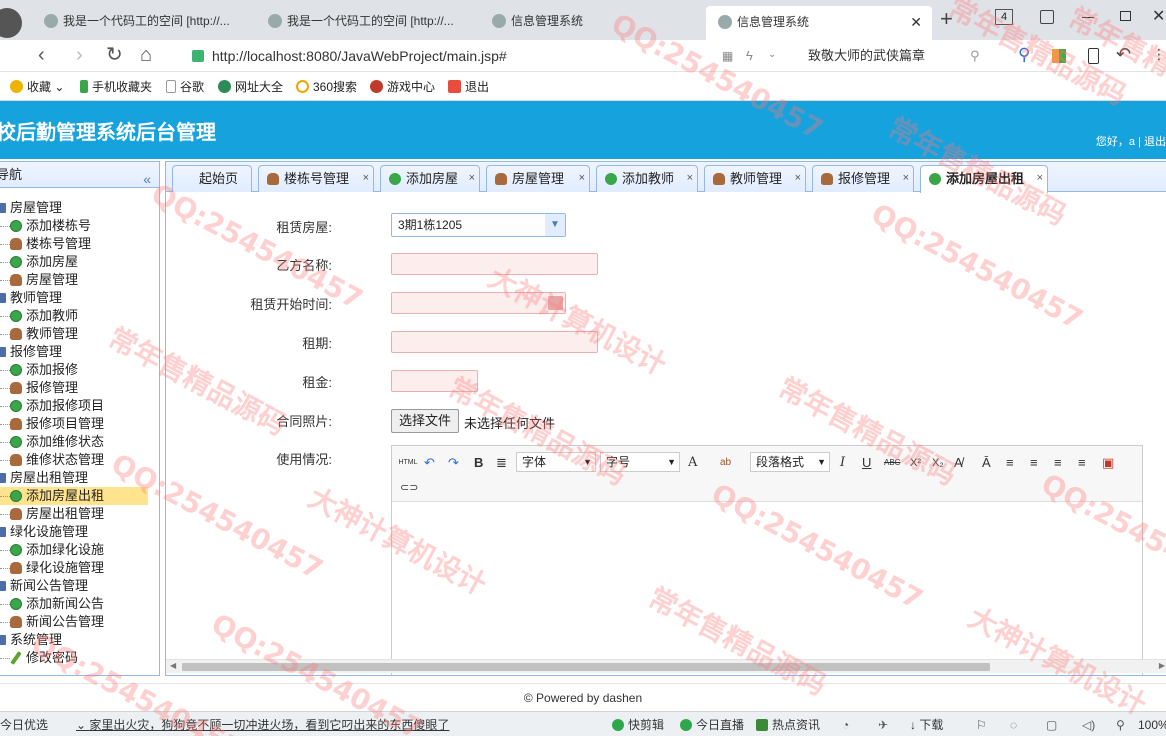 The width and height of the screenshot is (1166, 736). I want to click on sidebar-item: 添加维修状态, so click(79, 442).